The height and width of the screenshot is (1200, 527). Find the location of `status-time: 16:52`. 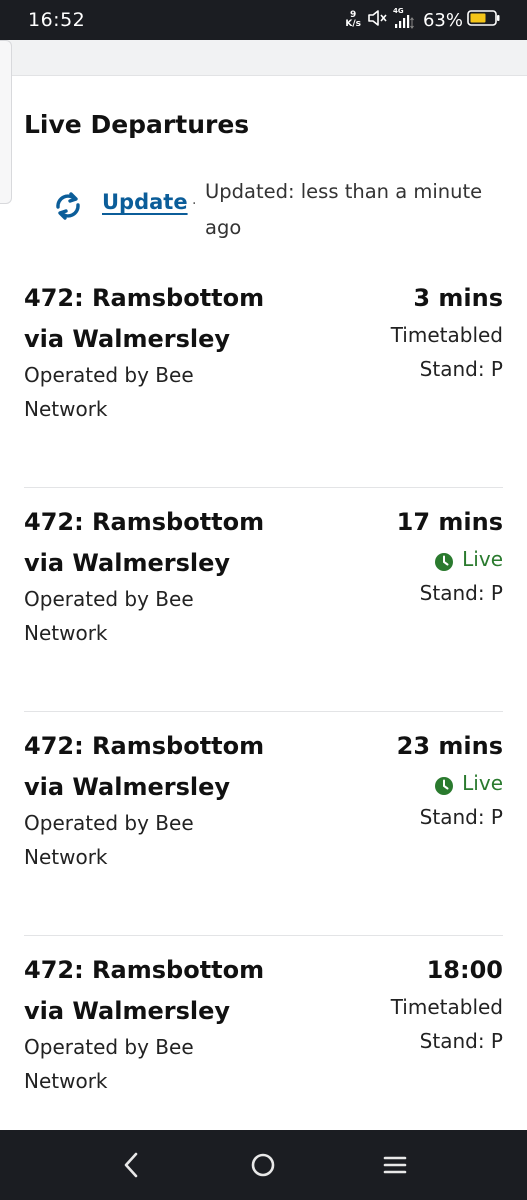

status-time: 16:52 is located at coordinates (57, 20).